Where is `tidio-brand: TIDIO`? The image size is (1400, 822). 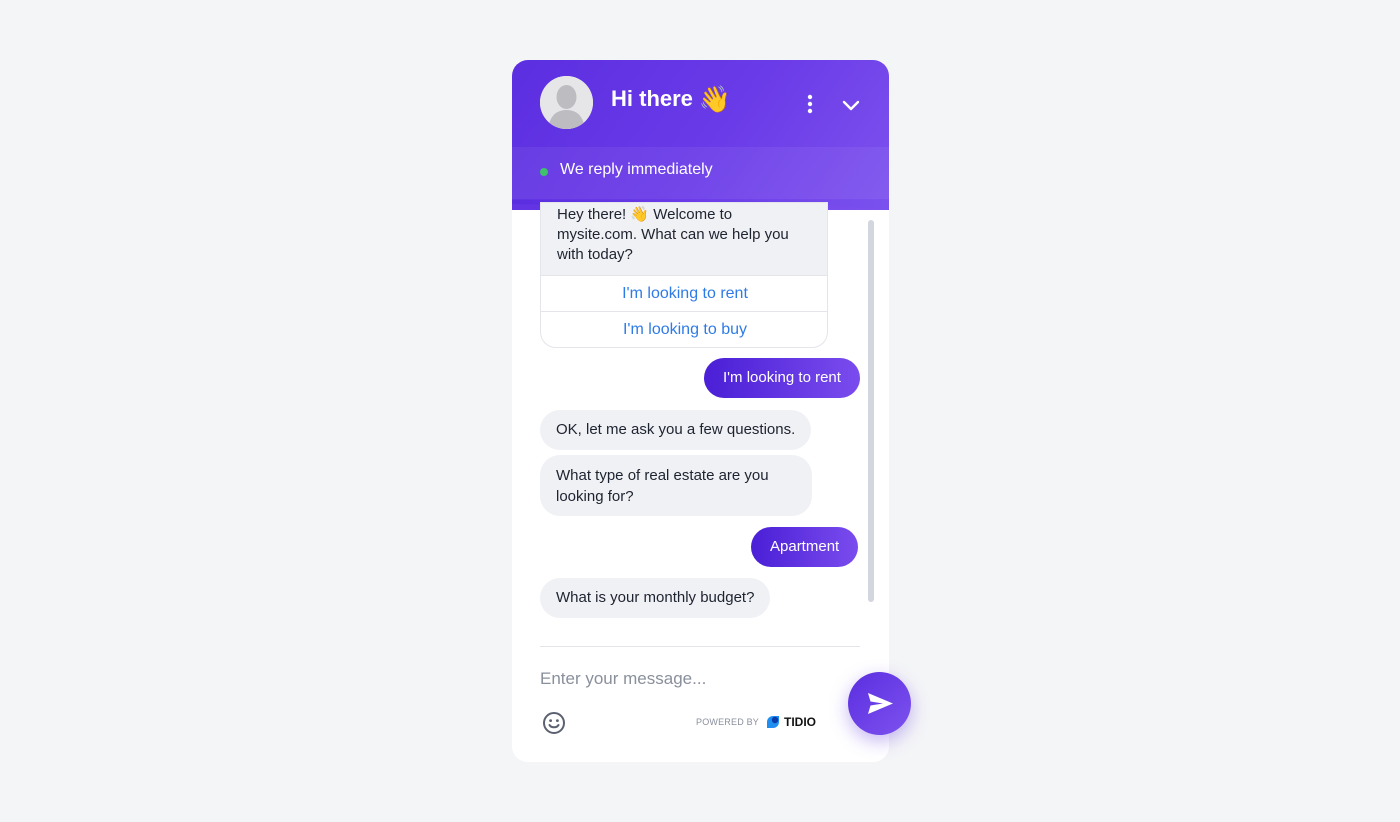
tidio-brand: TIDIO is located at coordinates (790, 722).